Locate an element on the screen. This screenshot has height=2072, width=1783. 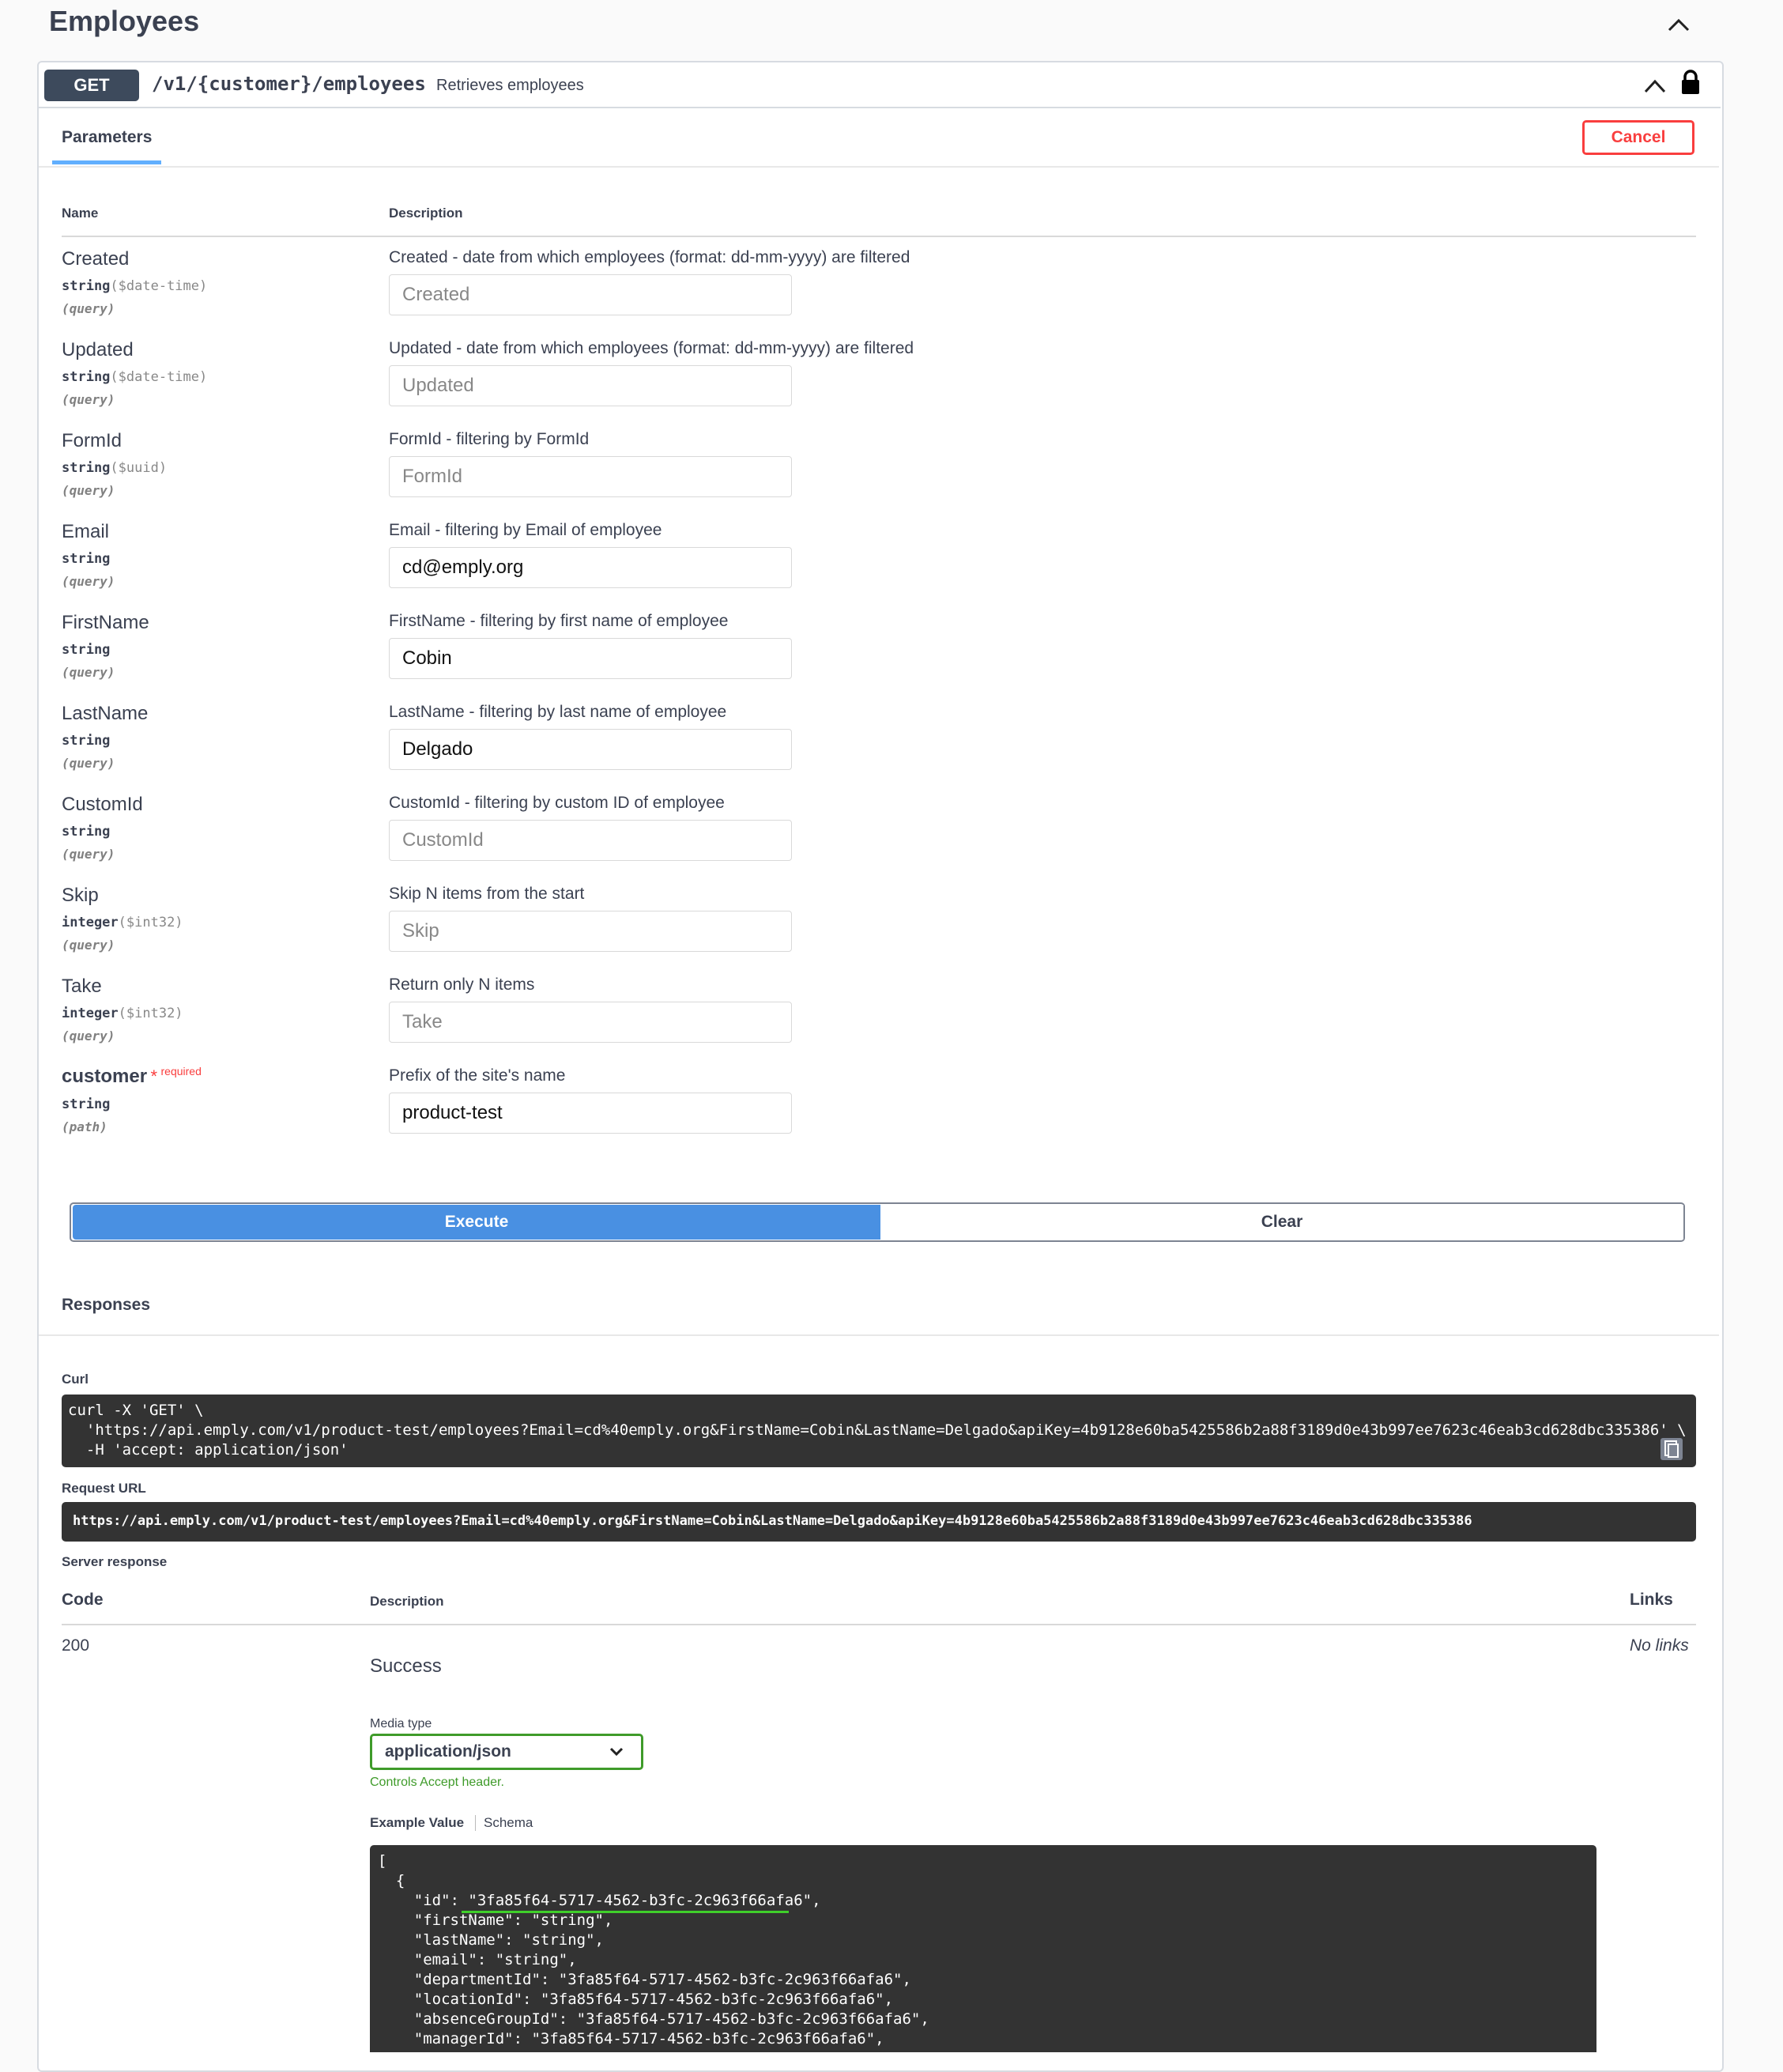
updated-input: Updated is located at coordinates (590, 386).